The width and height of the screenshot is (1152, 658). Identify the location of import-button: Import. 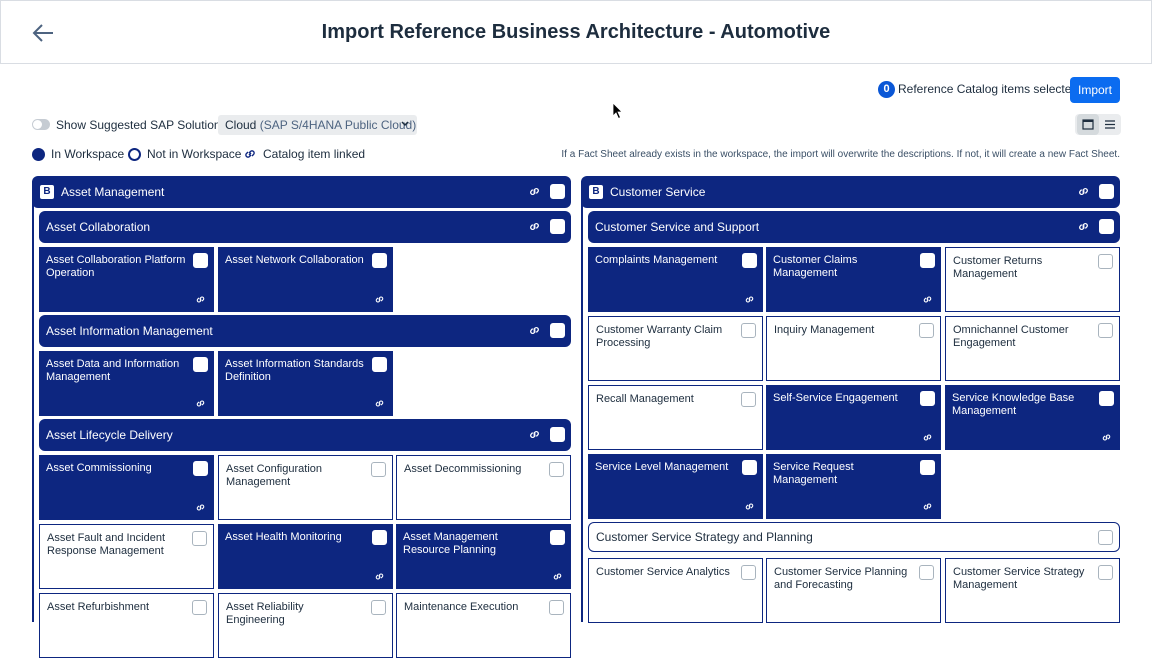
(1095, 90).